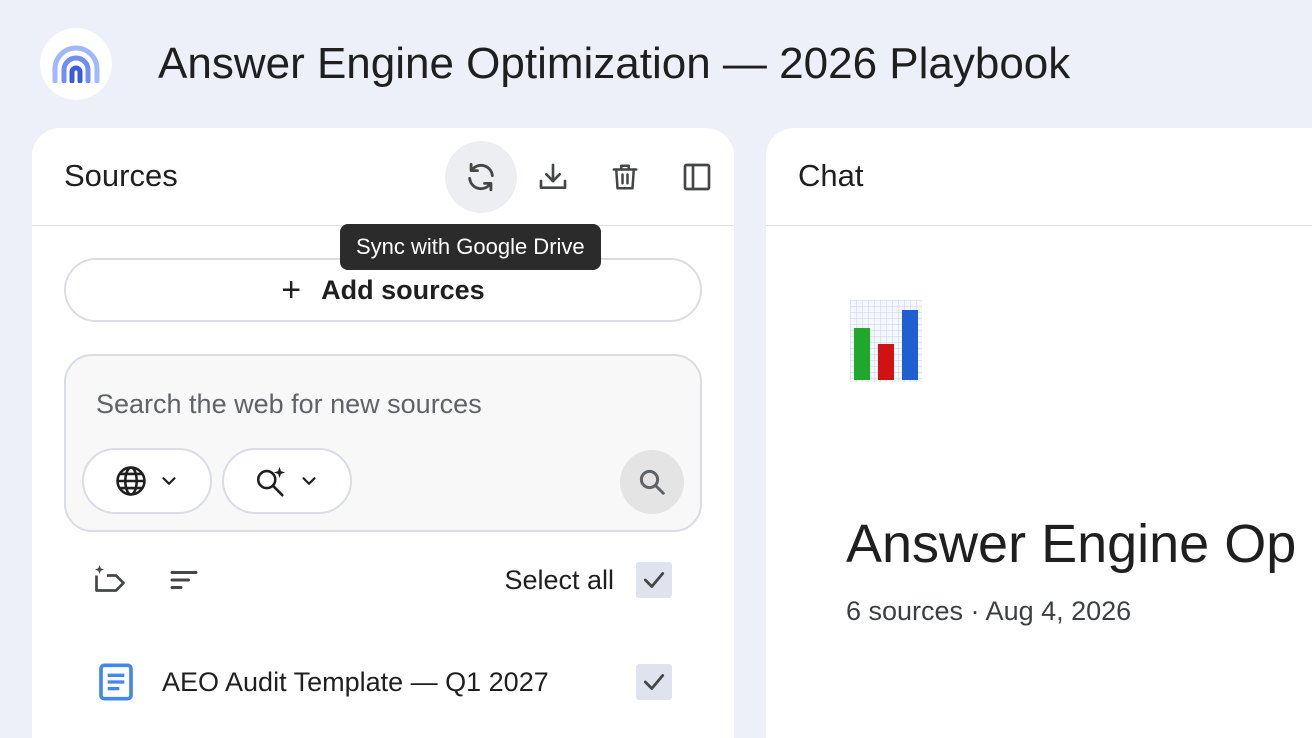 The width and height of the screenshot is (1312, 738). What do you see at coordinates (376, 404) in the screenshot?
I see `web-search-input` at bounding box center [376, 404].